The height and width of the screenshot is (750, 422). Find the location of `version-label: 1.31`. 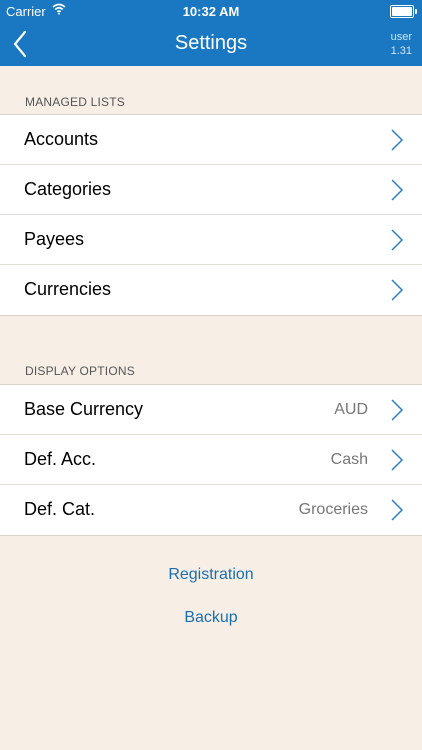

version-label: 1.31 is located at coordinates (401, 51).